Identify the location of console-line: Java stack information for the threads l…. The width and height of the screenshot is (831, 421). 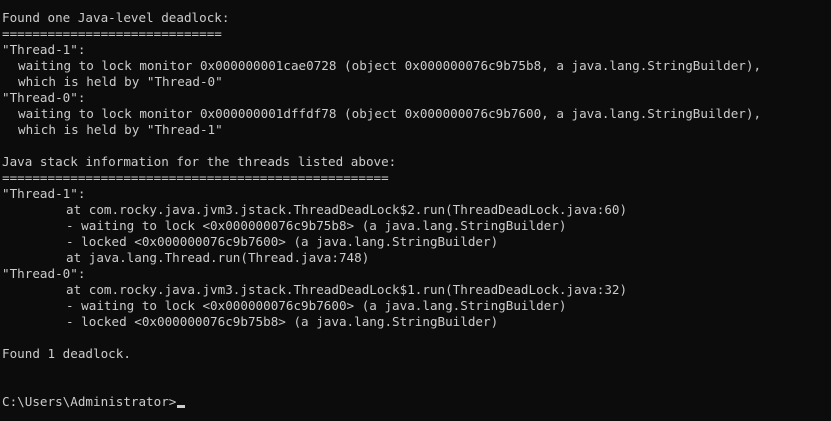
(199, 161).